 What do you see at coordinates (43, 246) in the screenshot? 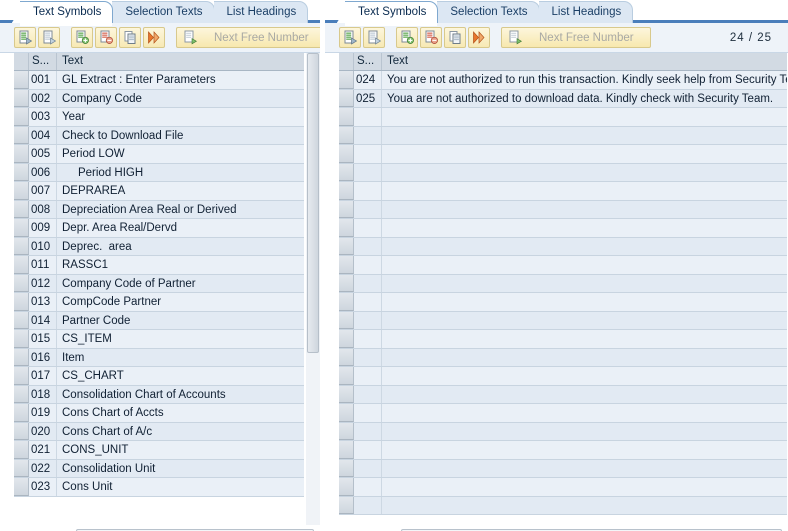
I see `cell-symbol-number: 010` at bounding box center [43, 246].